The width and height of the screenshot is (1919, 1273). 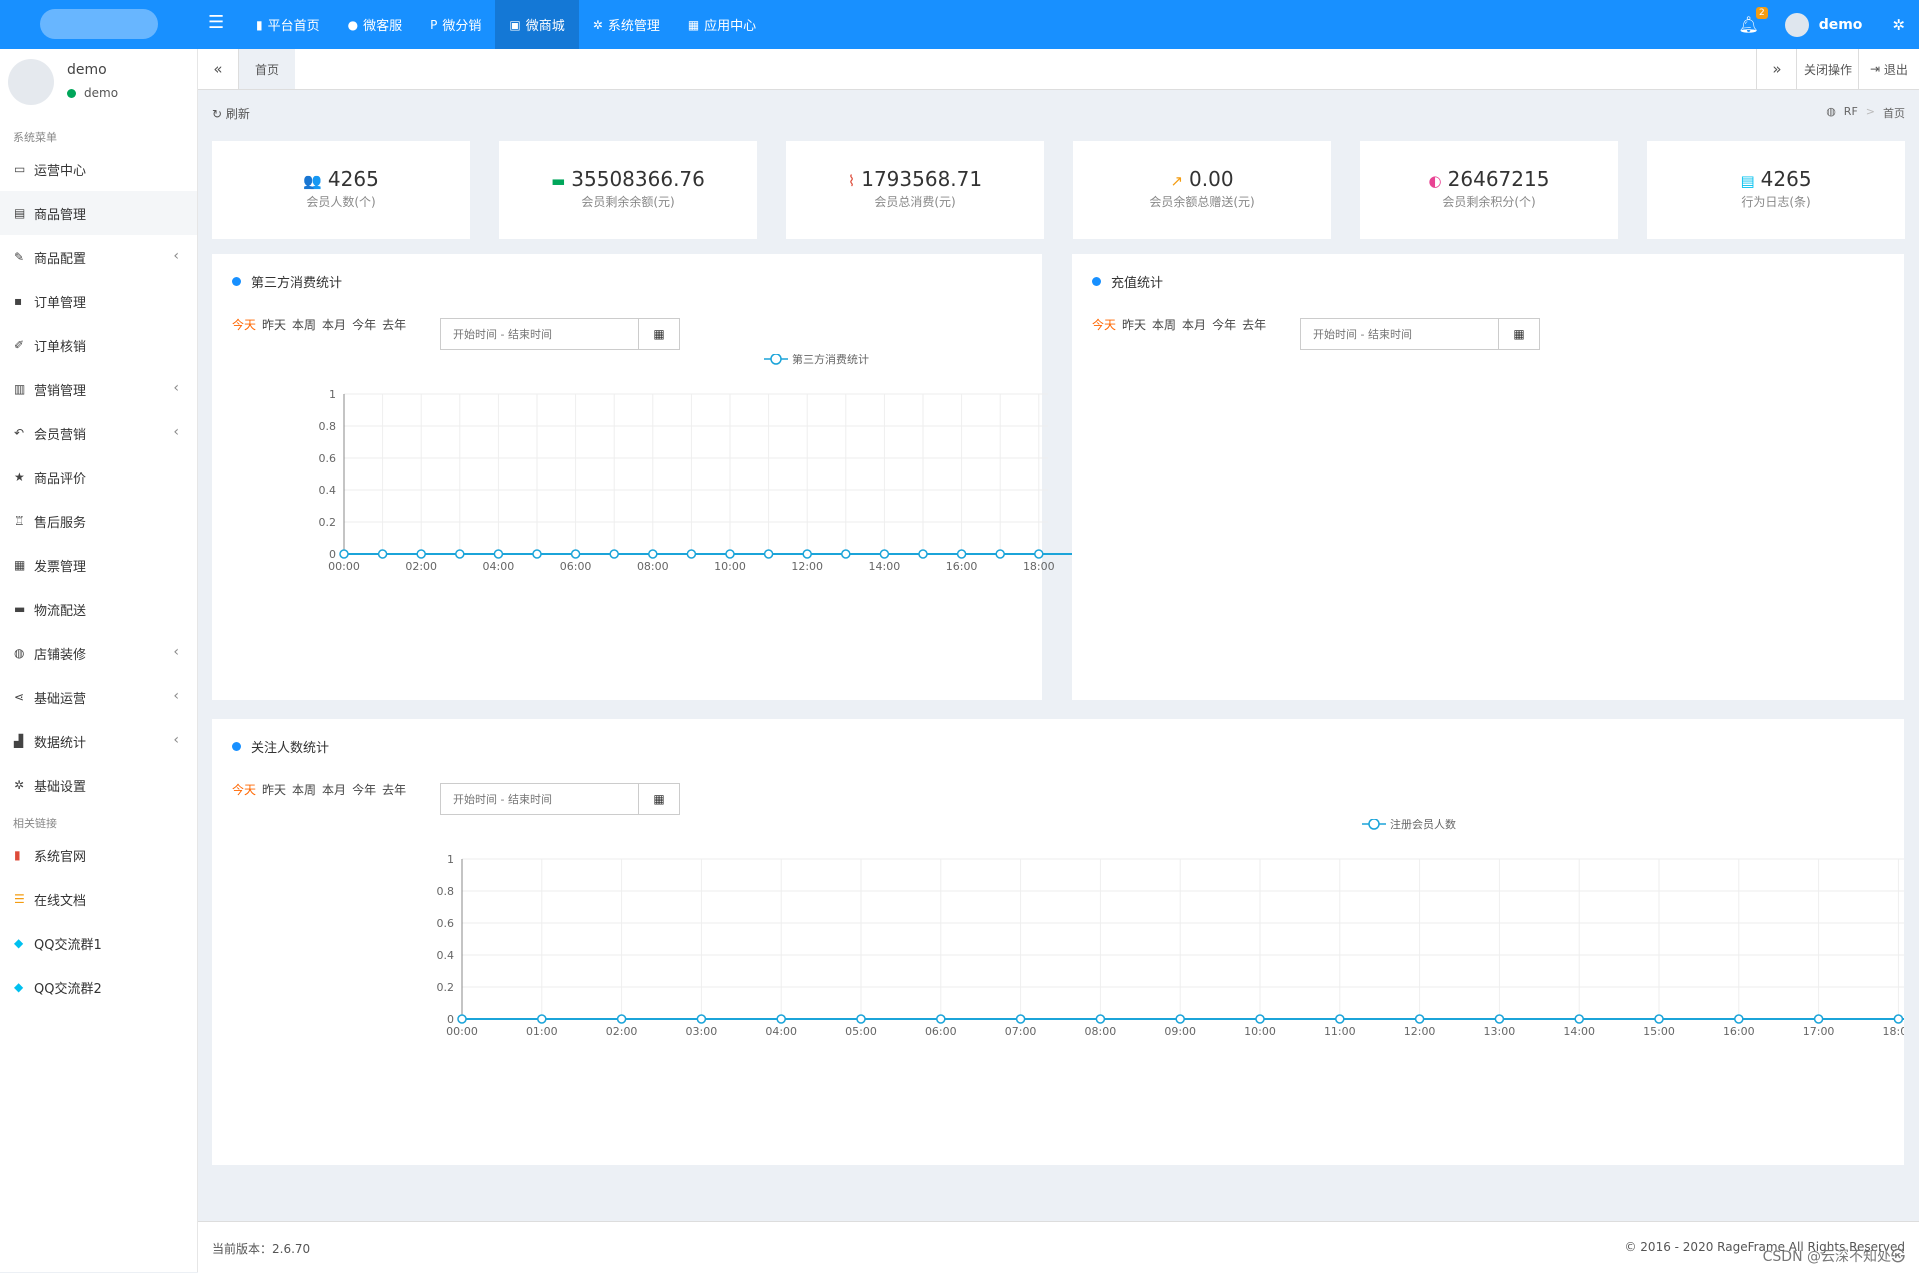 What do you see at coordinates (1851, 113) in the screenshot?
I see `breadcrumb-root: RF` at bounding box center [1851, 113].